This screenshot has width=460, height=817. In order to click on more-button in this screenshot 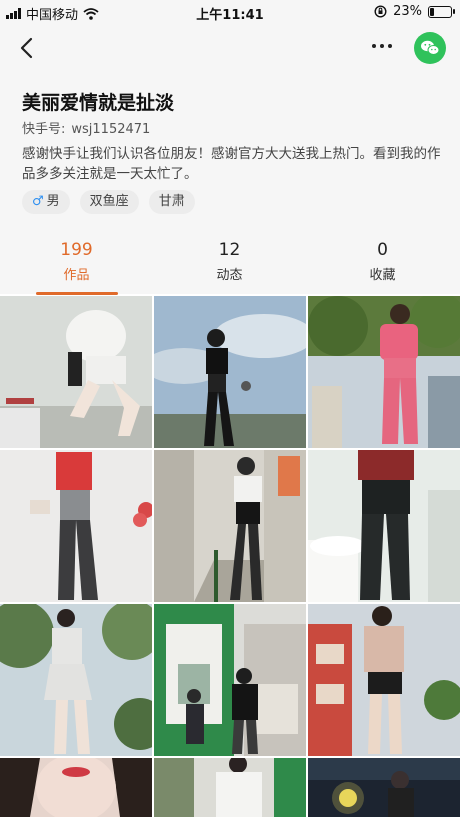, I will do `click(382, 46)`.